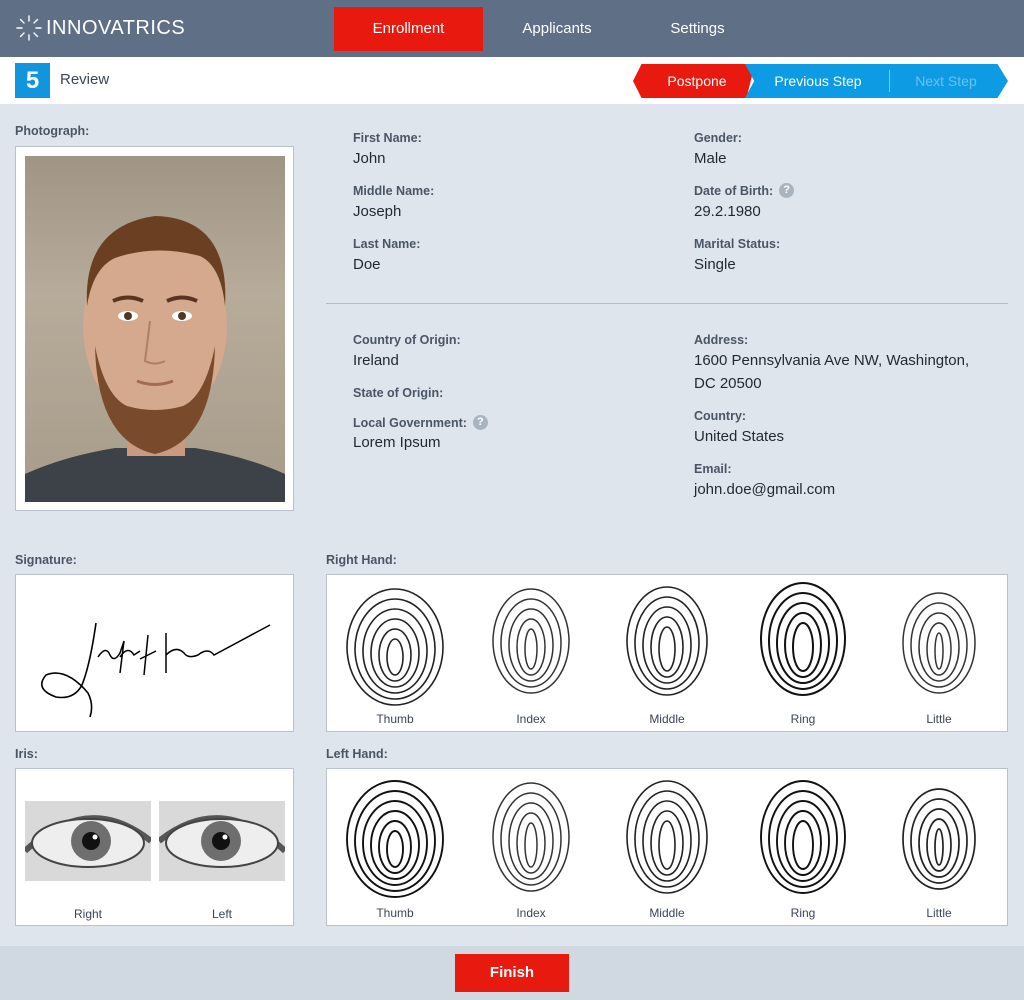 This screenshot has width=1024, height=1000. I want to click on left-little-print: Little, so click(939, 847).